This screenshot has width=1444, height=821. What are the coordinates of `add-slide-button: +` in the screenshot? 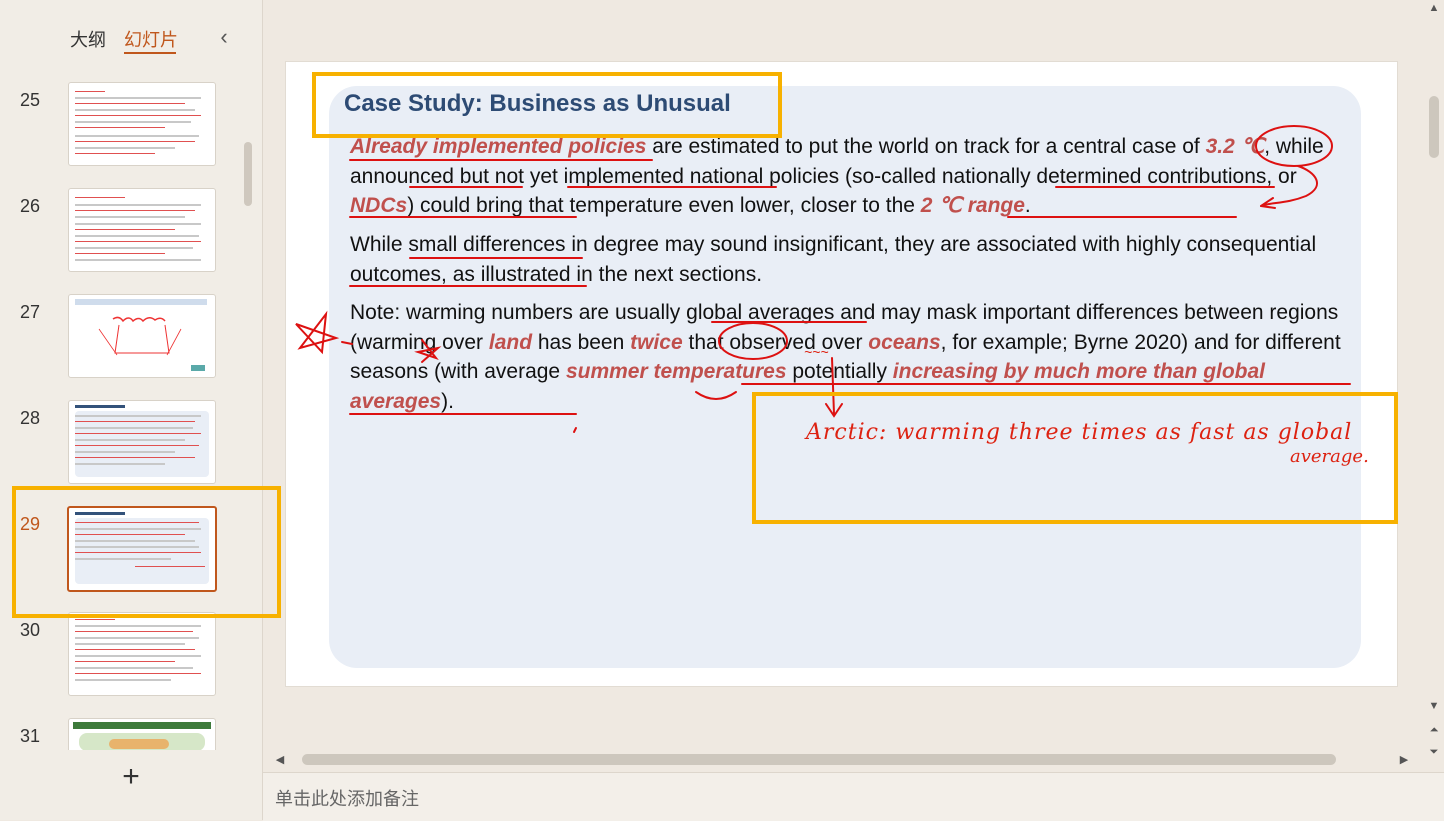 It's located at (131, 777).